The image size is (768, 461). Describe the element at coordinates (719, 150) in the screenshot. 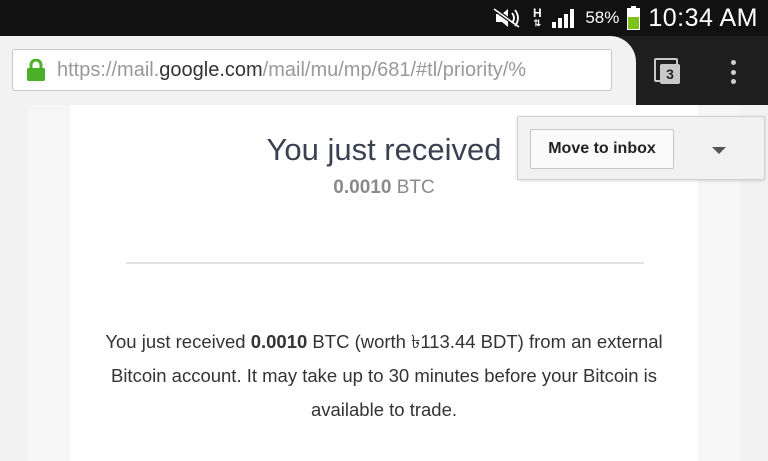

I see `chevron-down-icon` at that location.